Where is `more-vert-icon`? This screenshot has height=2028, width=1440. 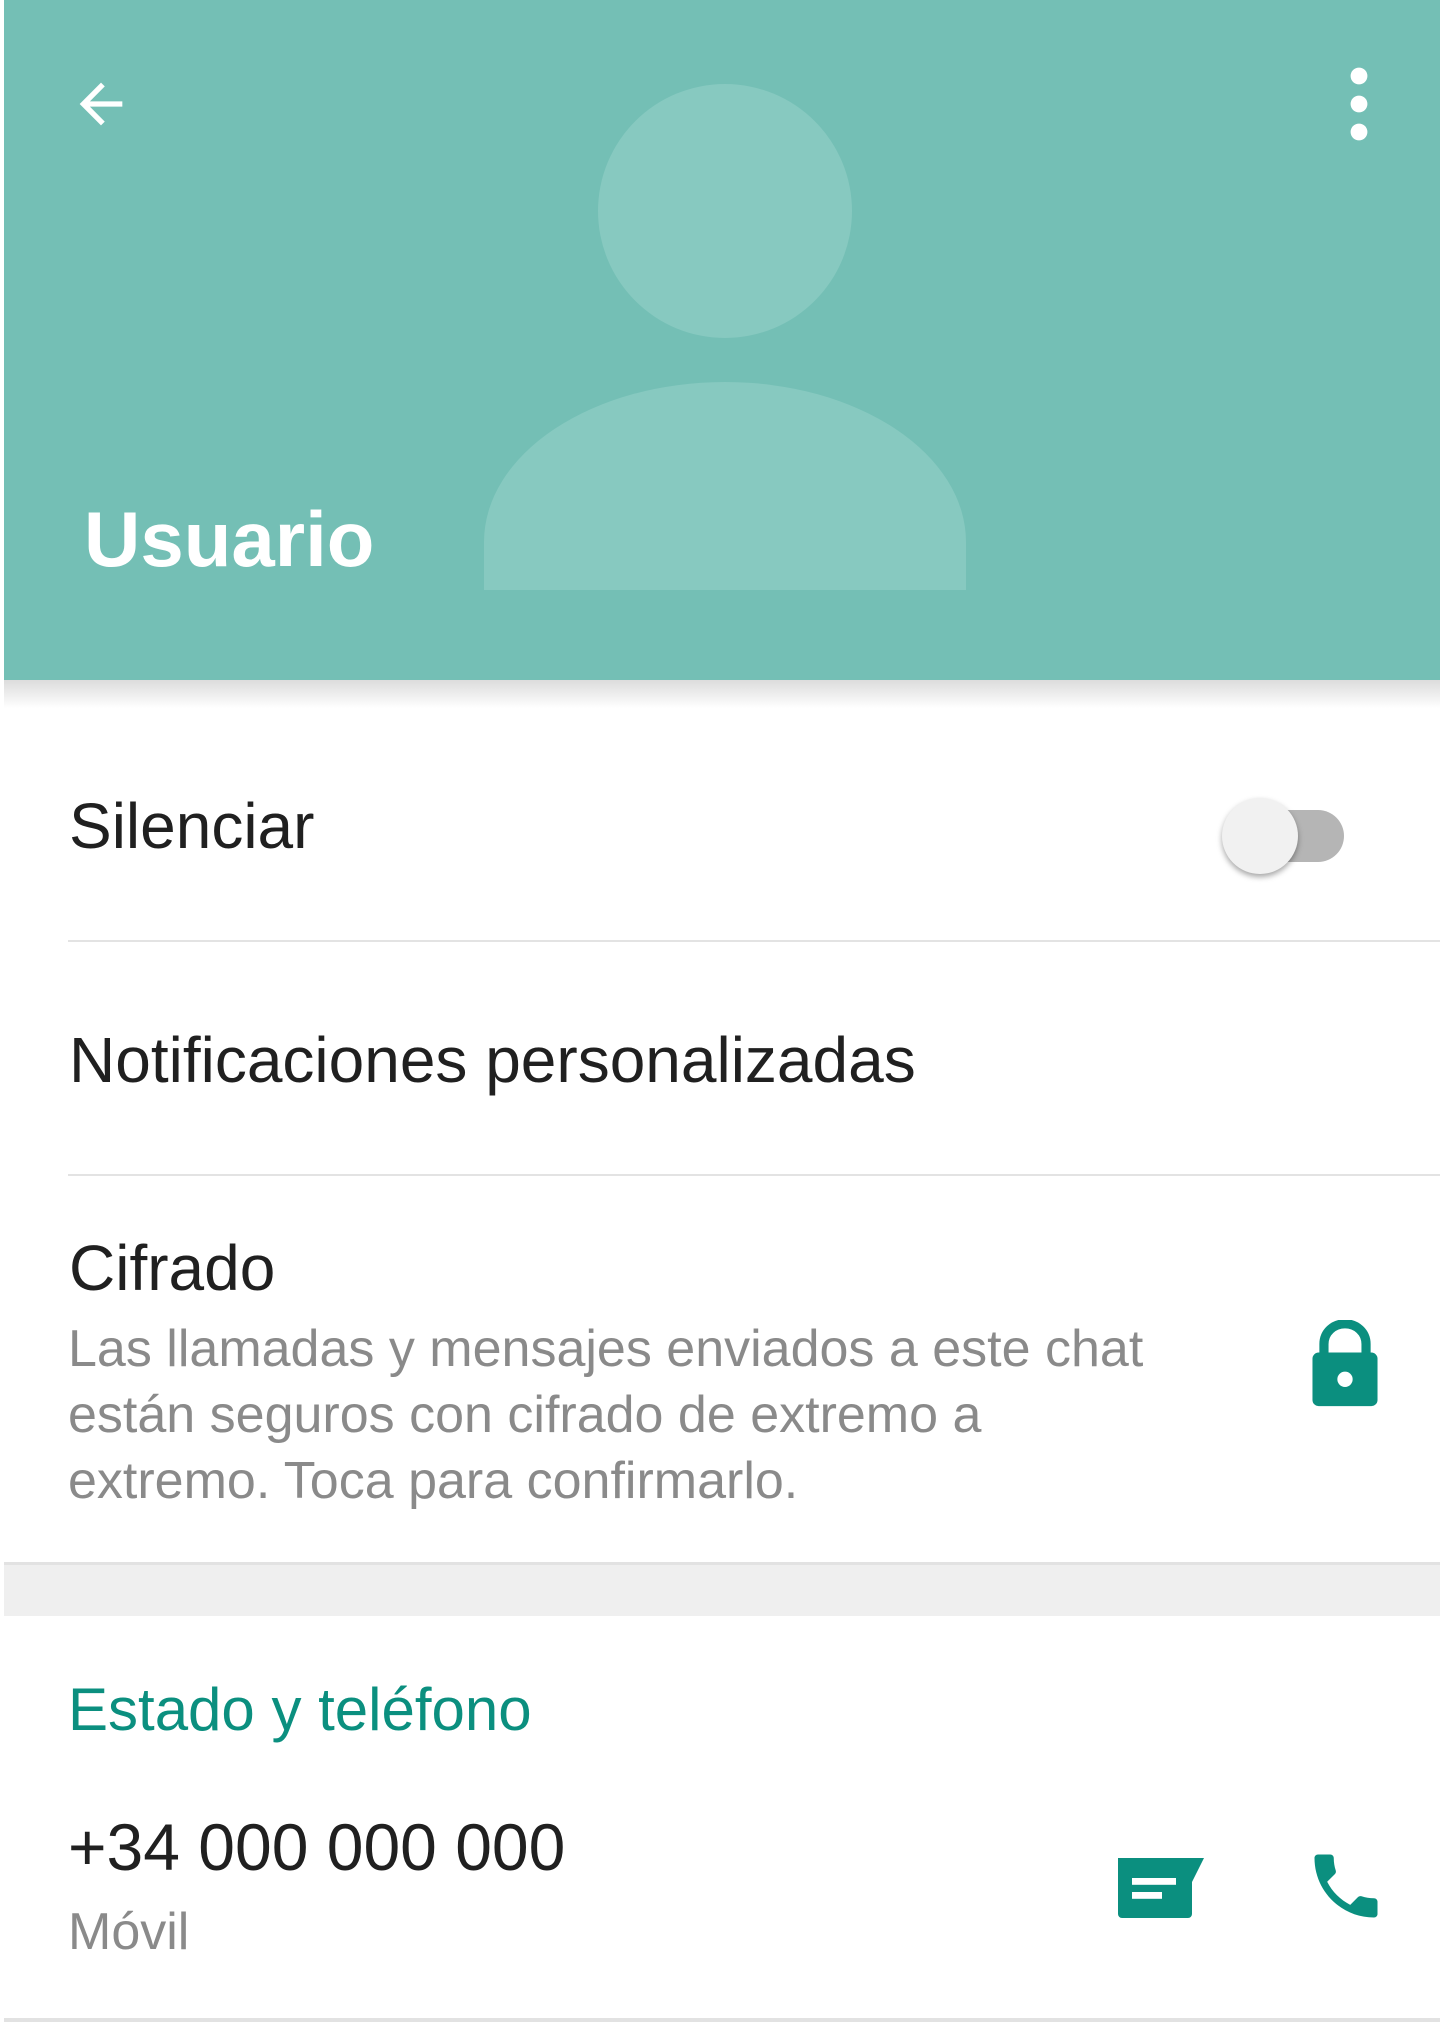 more-vert-icon is located at coordinates (1359, 104).